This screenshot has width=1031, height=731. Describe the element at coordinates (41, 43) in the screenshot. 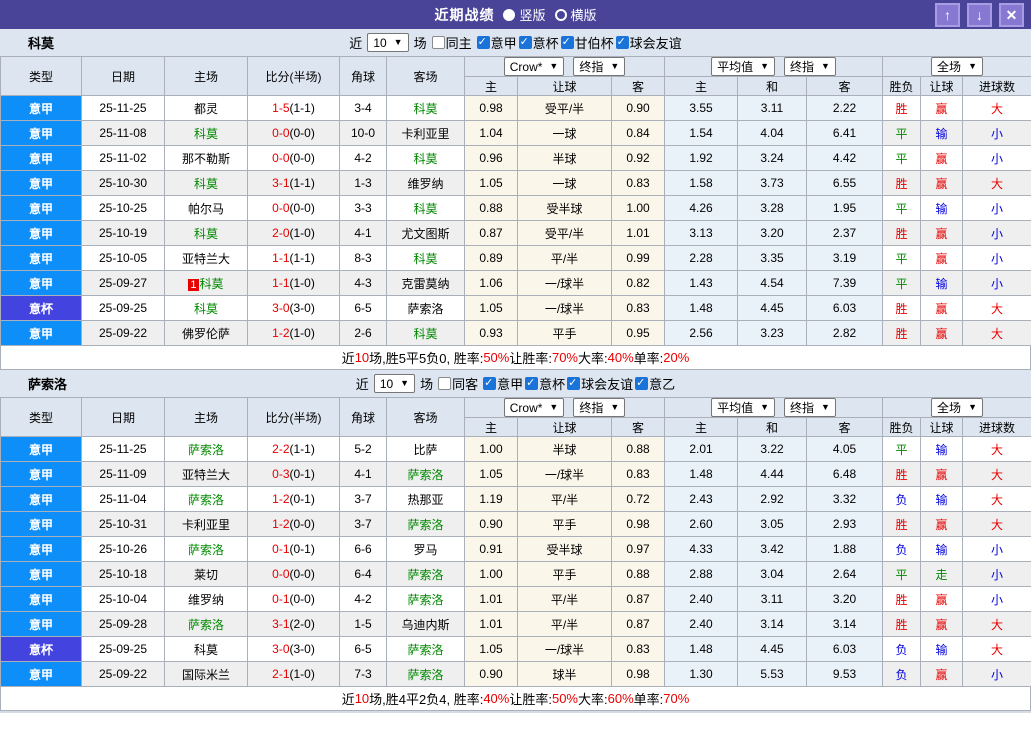

I see `team-name: 科莫` at that location.